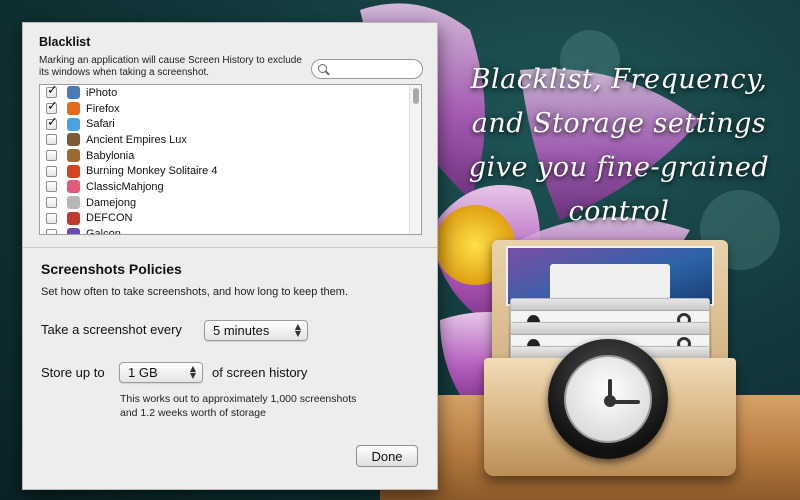  Describe the element at coordinates (136, 139) in the screenshot. I see `app-name: Ancient Empires Lux` at that location.